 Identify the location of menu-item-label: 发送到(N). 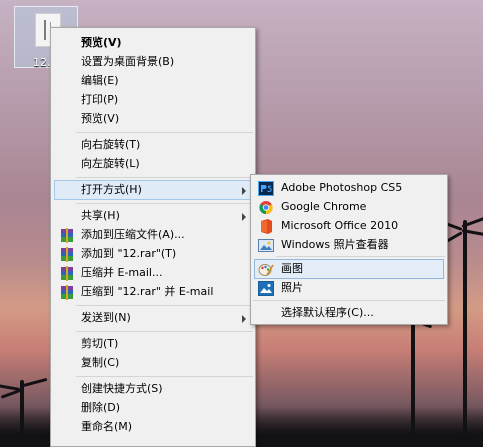
(106, 317).